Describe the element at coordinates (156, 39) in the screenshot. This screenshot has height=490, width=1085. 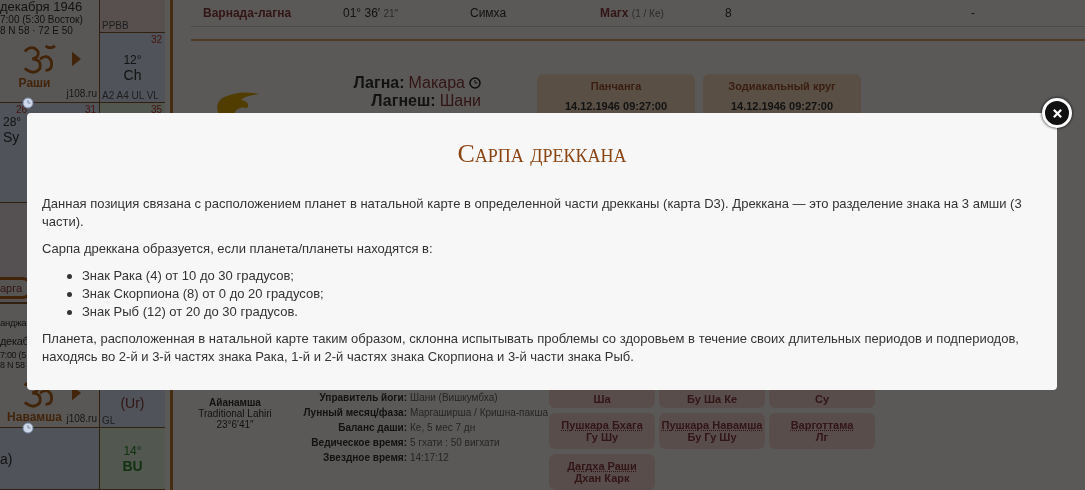
I see `house-number: 32` at that location.